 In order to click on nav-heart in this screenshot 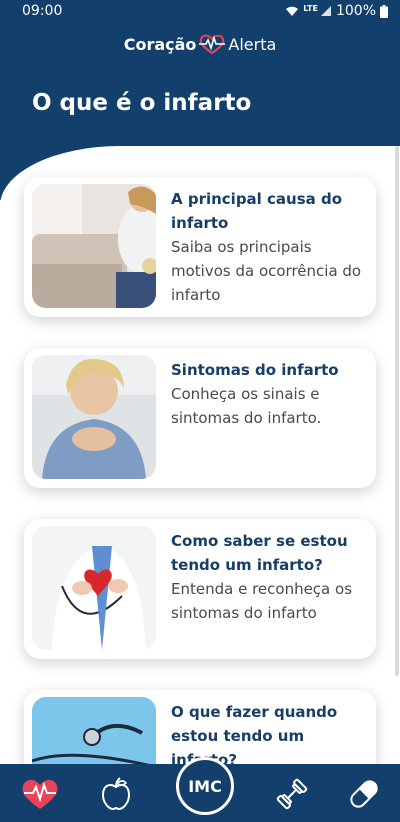, I will do `click(40, 794)`.